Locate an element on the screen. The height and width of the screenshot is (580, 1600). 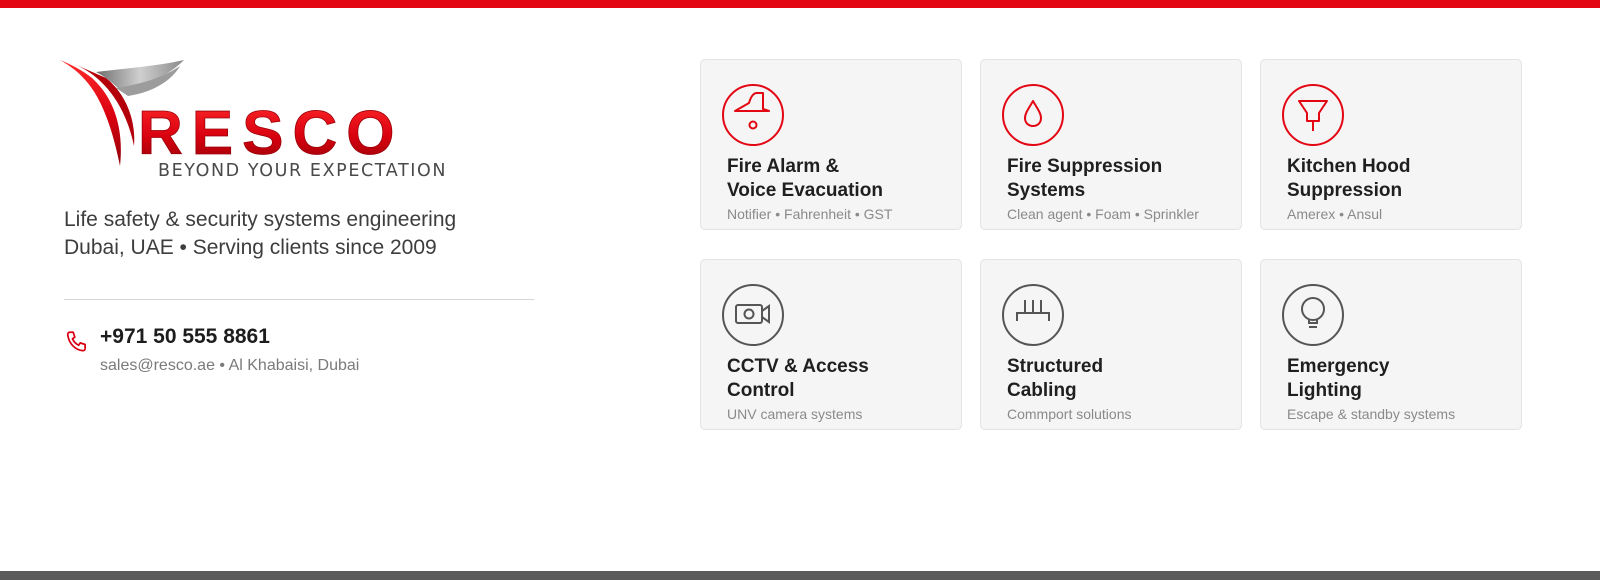
camera-icon is located at coordinates (753, 315).